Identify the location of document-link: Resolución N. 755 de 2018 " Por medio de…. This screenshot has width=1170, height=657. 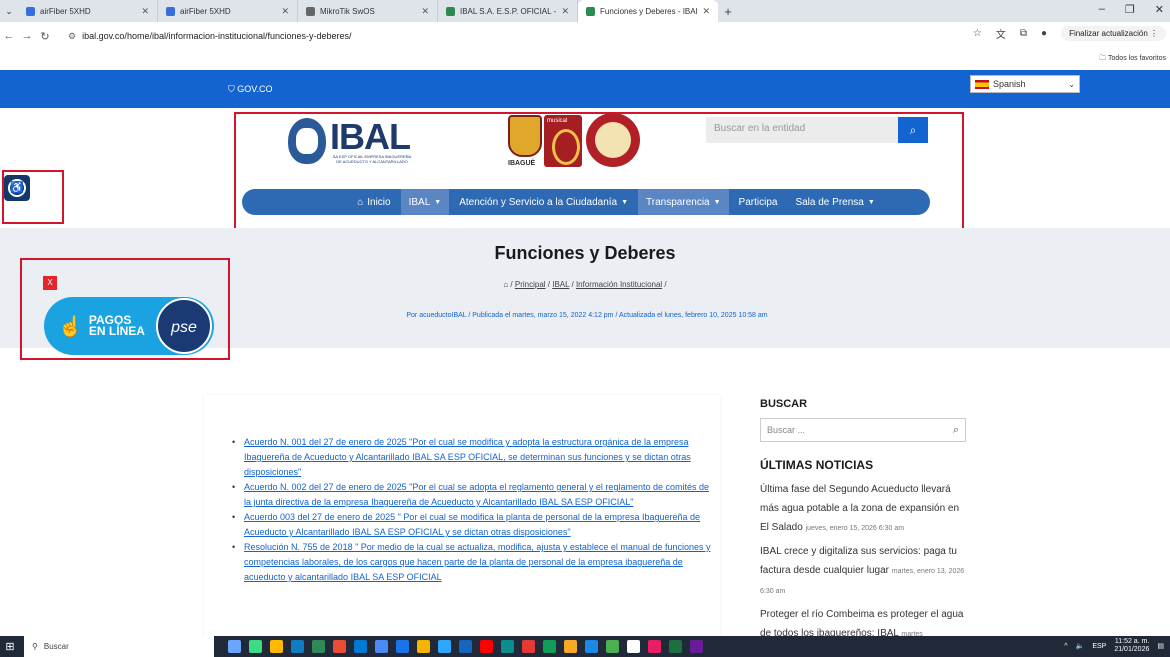
(477, 562).